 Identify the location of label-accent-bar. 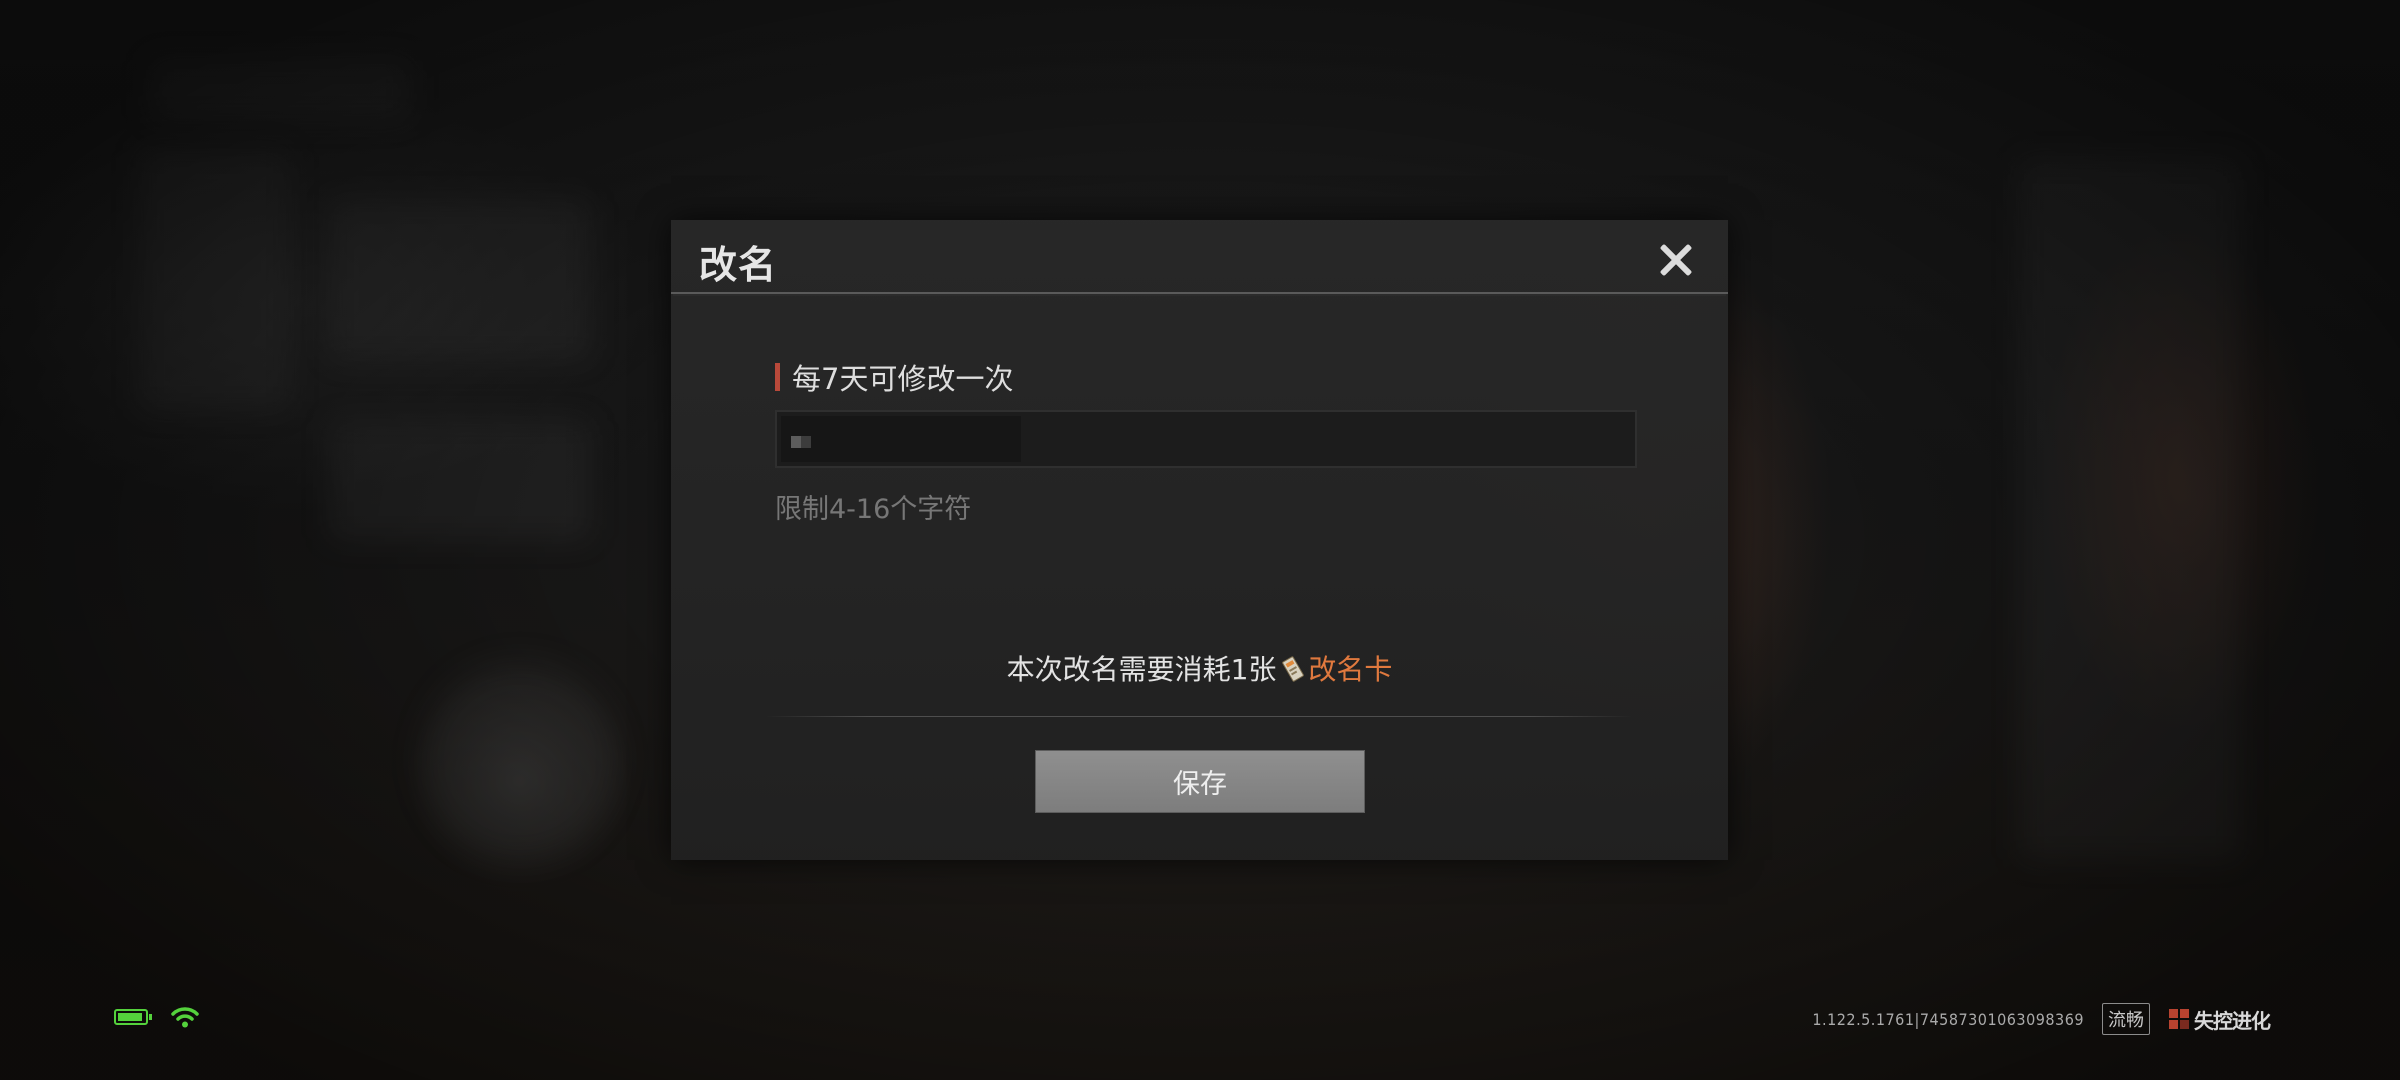
(777, 377).